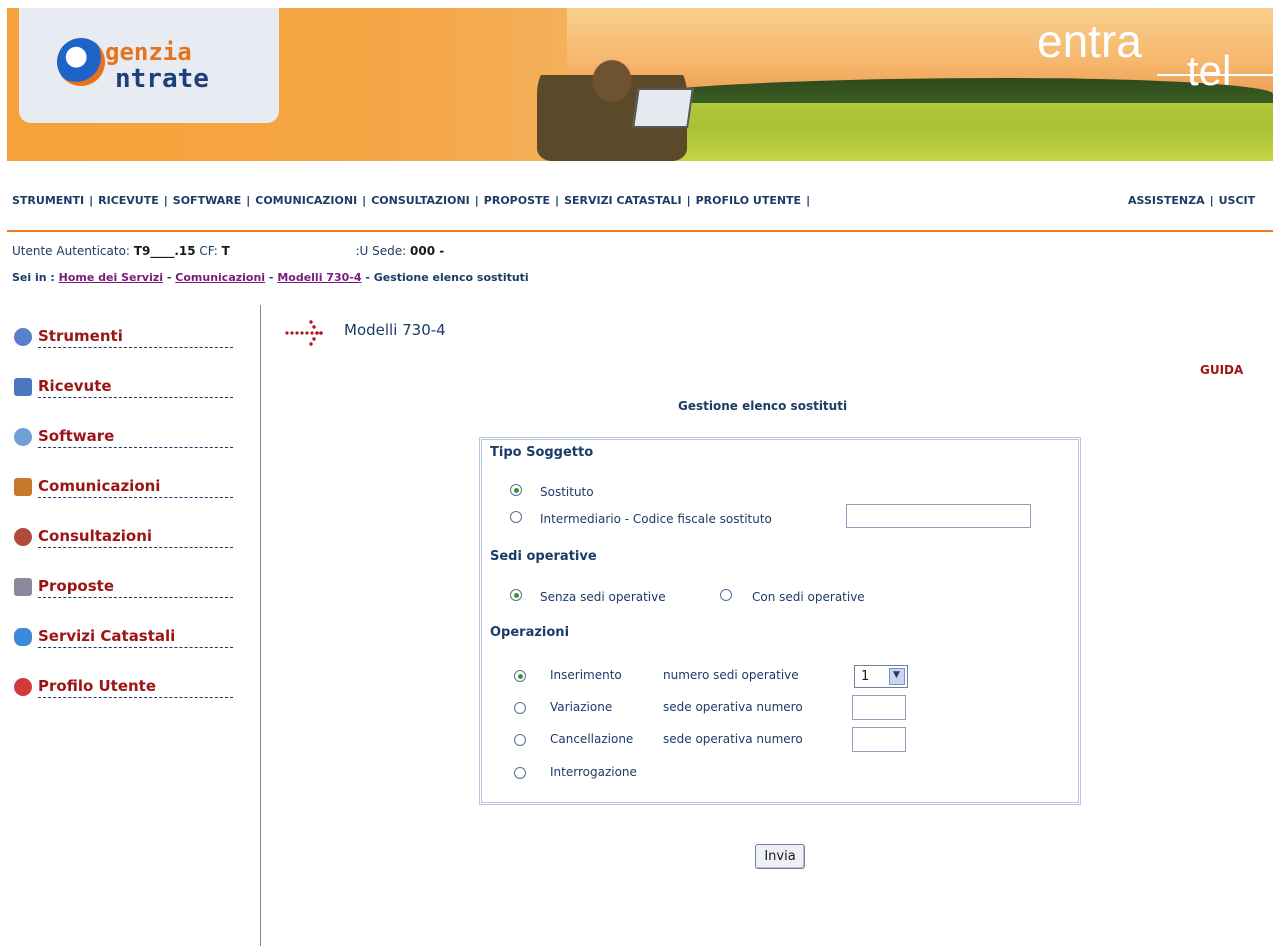  Describe the element at coordinates (135, 637) in the screenshot. I see `sidebar-item-label: Servizi Catastali` at that location.